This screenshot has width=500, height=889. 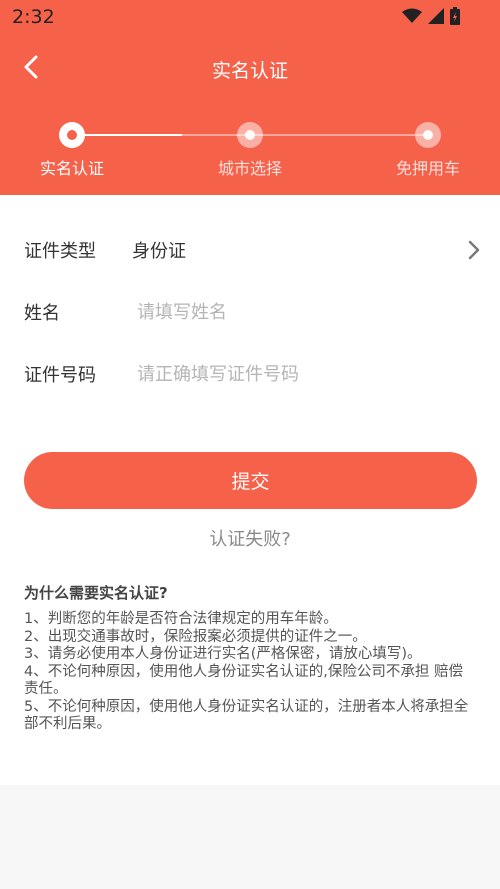 What do you see at coordinates (249, 168) in the screenshot?
I see `step-label-city: 城市选择` at bounding box center [249, 168].